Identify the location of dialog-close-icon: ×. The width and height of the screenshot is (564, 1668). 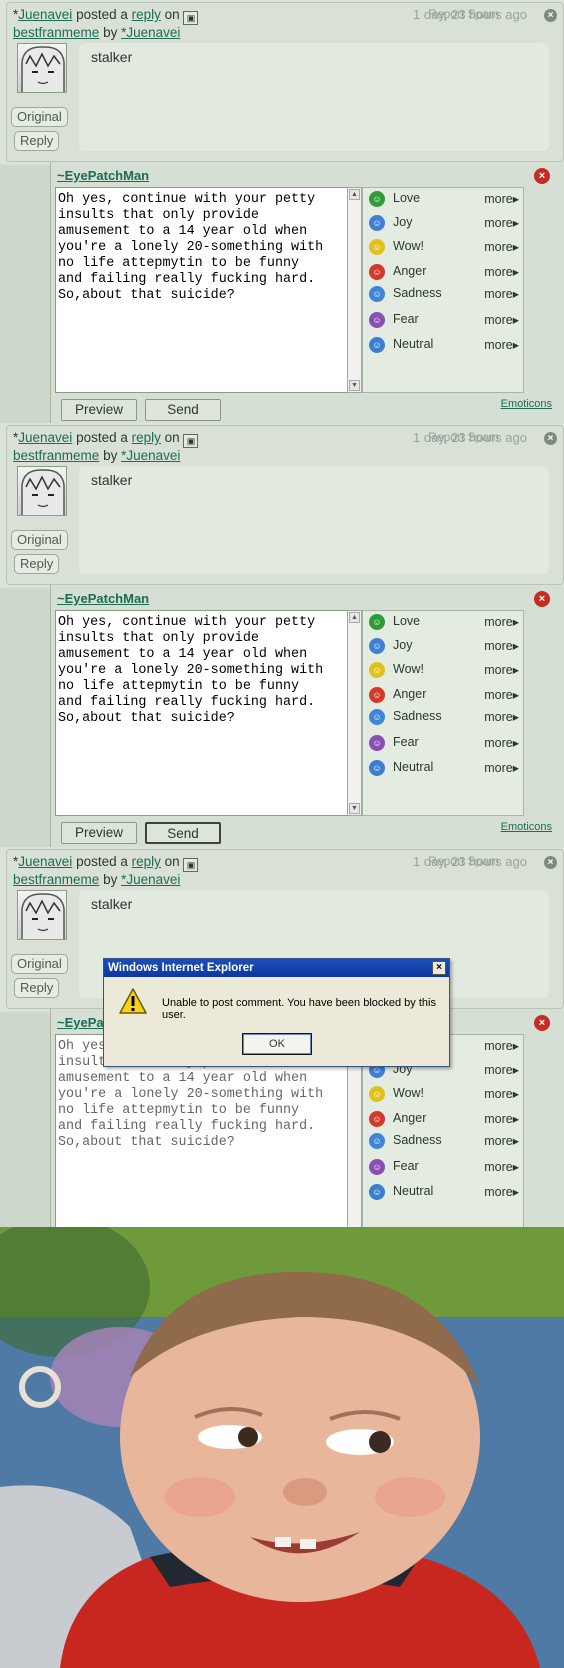
(439, 968).